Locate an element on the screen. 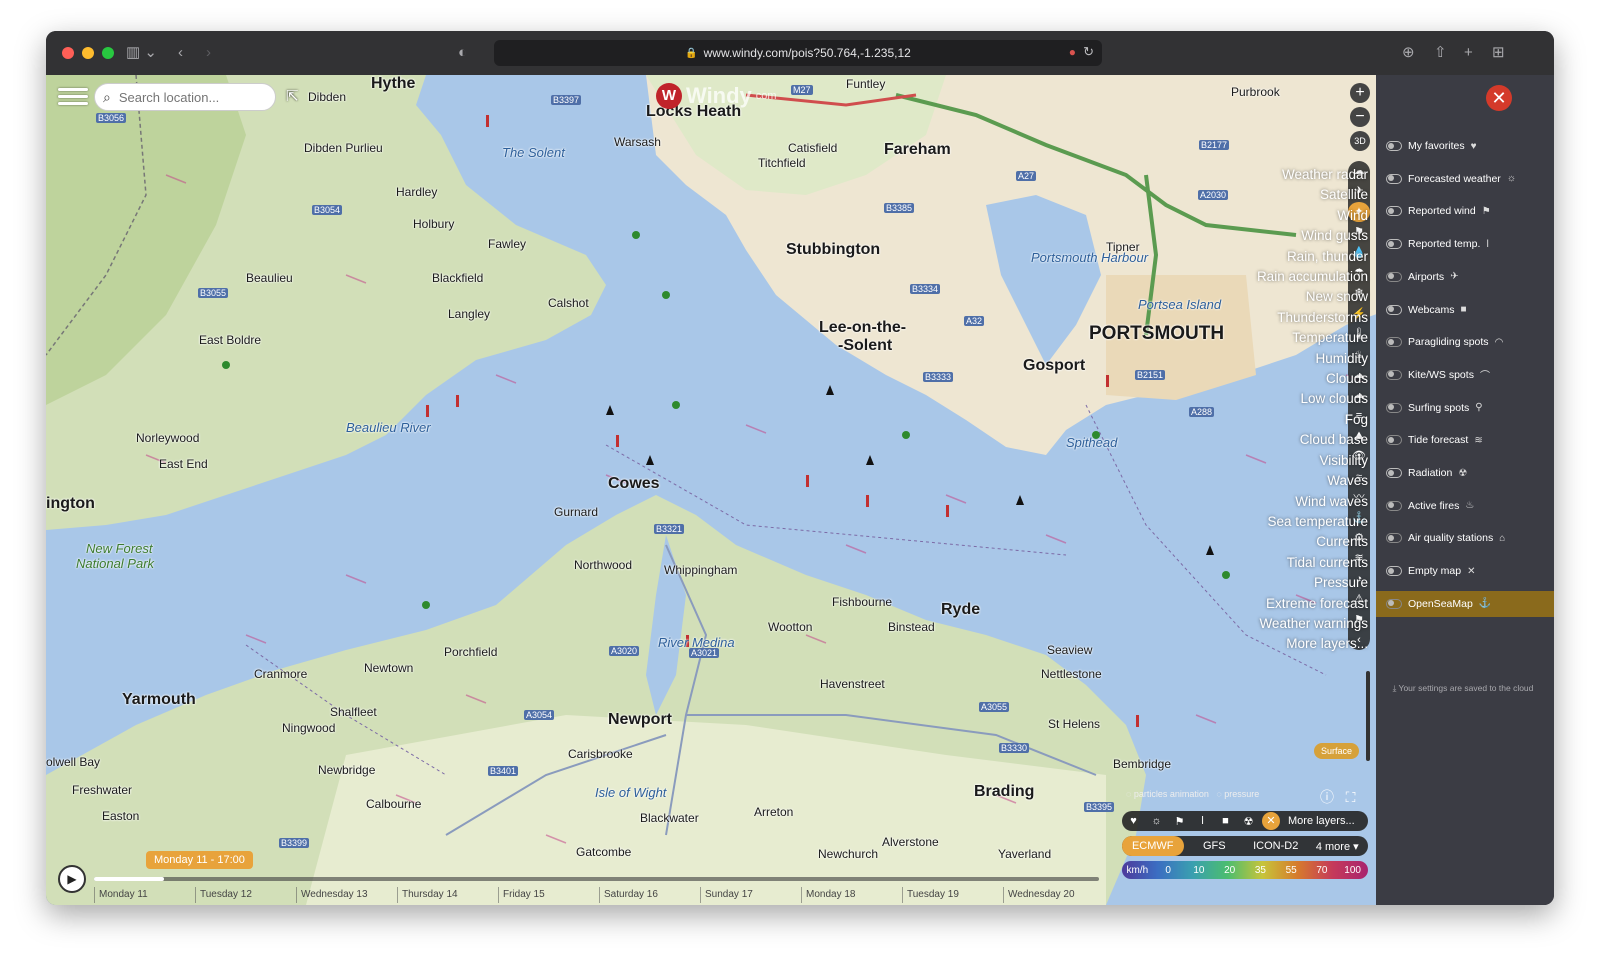 The width and height of the screenshot is (1600, 966). layer-item: Sea temperature is located at coordinates (1312, 522).